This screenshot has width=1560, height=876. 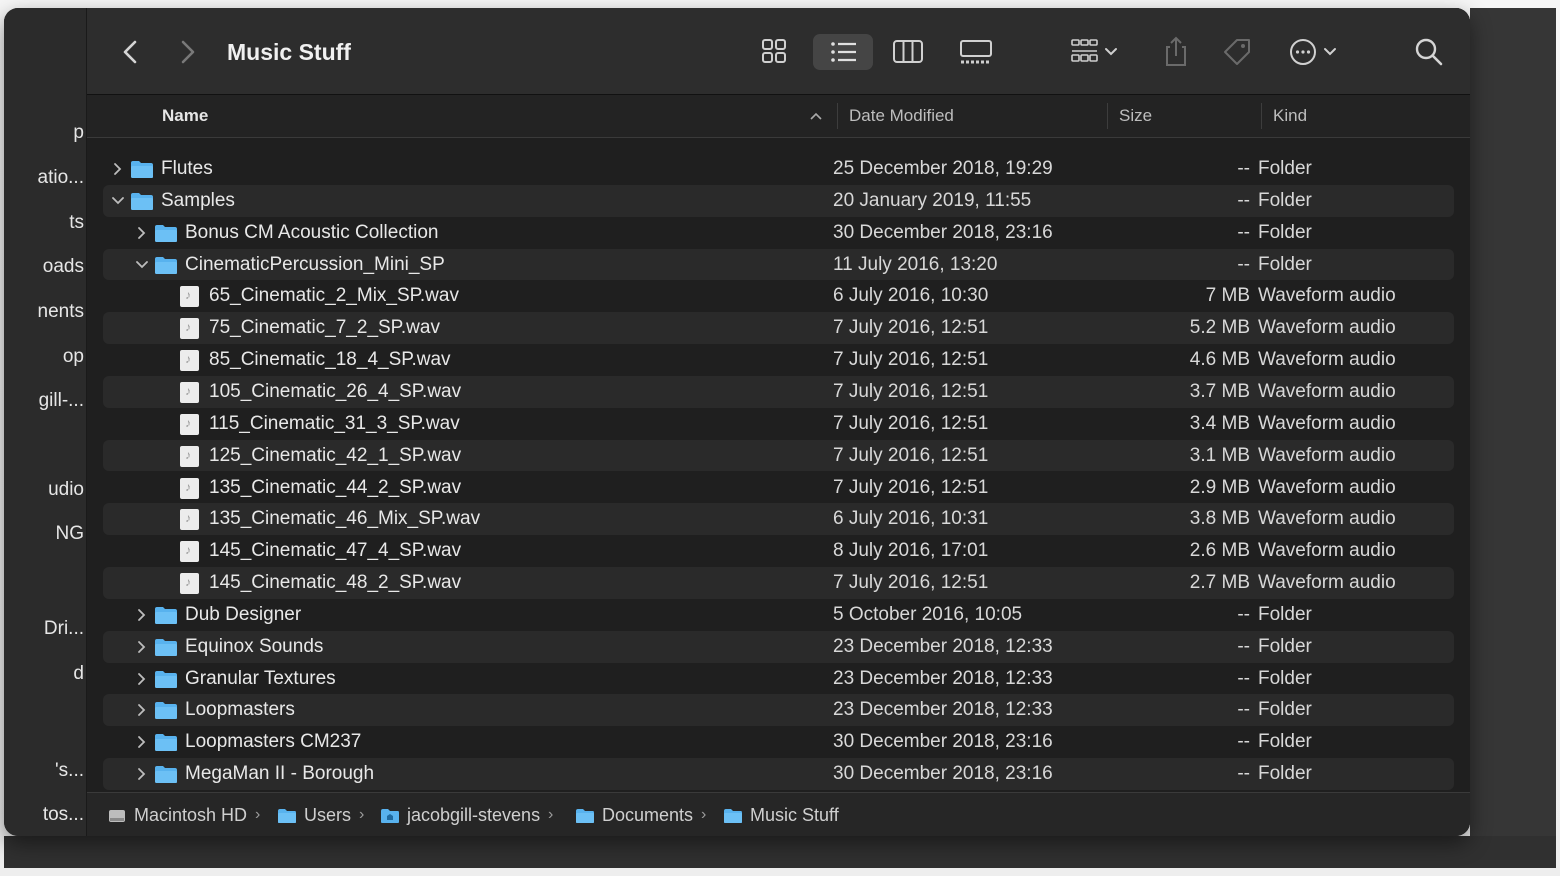 I want to click on column-view-button, so click(x=908, y=52).